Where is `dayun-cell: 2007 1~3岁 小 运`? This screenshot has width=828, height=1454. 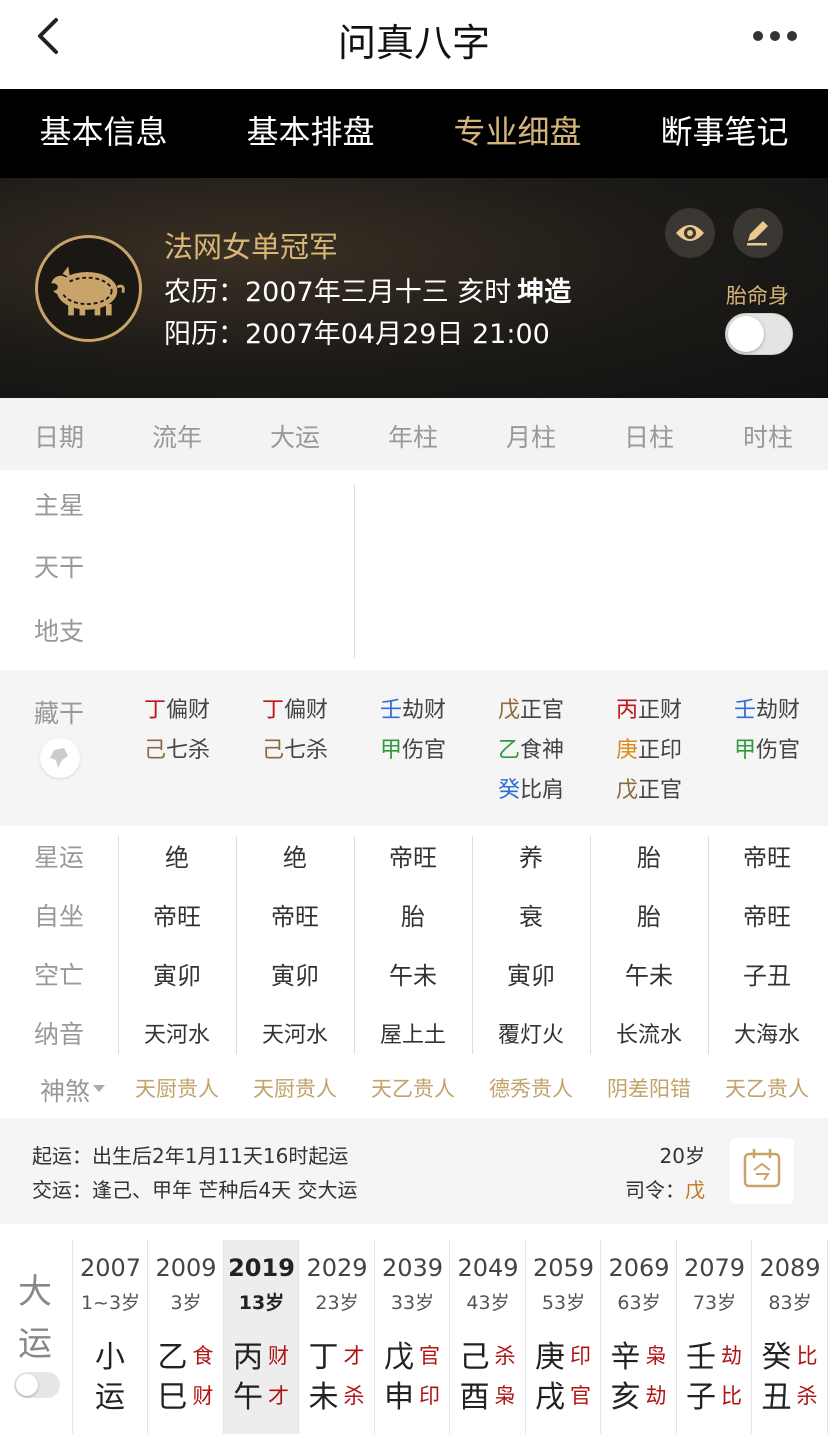 dayun-cell: 2007 1~3岁 小 运 is located at coordinates (110, 1337).